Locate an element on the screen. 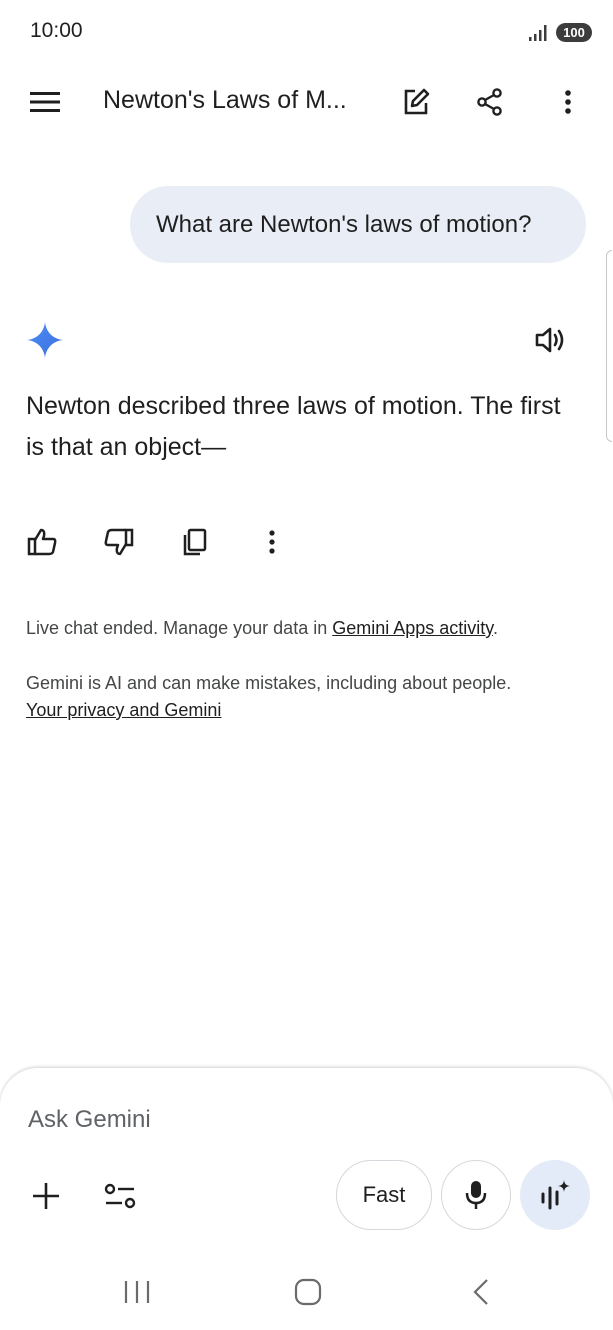 This screenshot has width=613, height=1330. share-icon is located at coordinates (489, 102).